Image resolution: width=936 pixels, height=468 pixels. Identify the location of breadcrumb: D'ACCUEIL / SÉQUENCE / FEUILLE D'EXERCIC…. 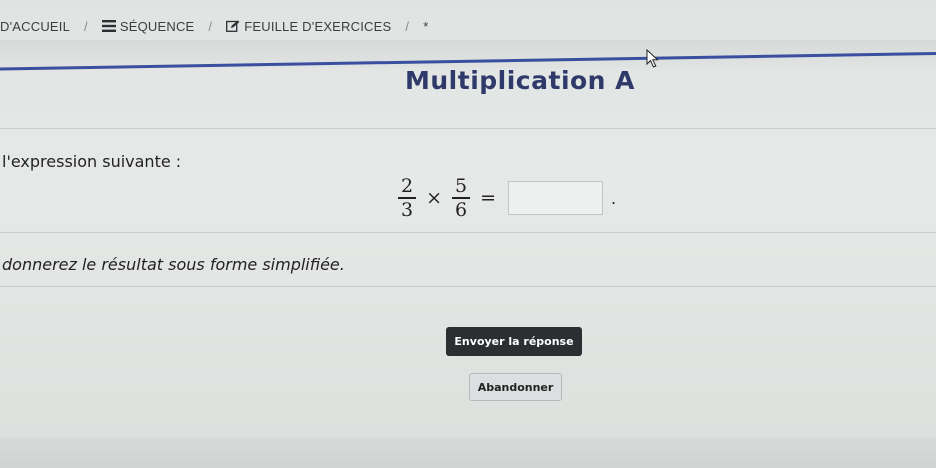
(214, 26).